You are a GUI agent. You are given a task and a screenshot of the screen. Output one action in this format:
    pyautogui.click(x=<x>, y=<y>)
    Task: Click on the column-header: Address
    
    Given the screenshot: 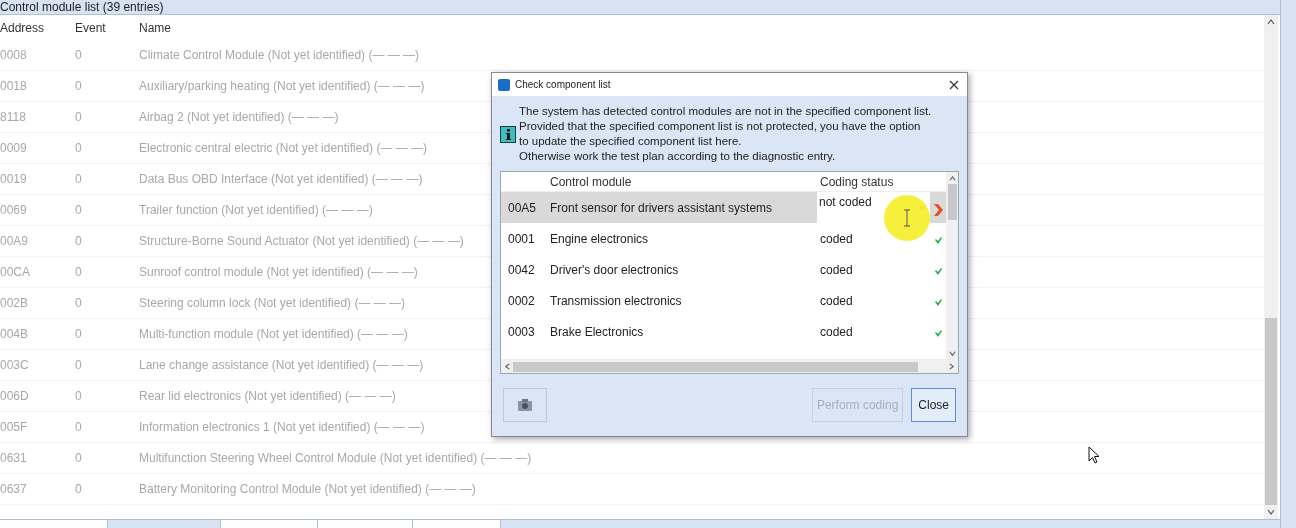 What is the action you would take?
    pyautogui.click(x=23, y=28)
    